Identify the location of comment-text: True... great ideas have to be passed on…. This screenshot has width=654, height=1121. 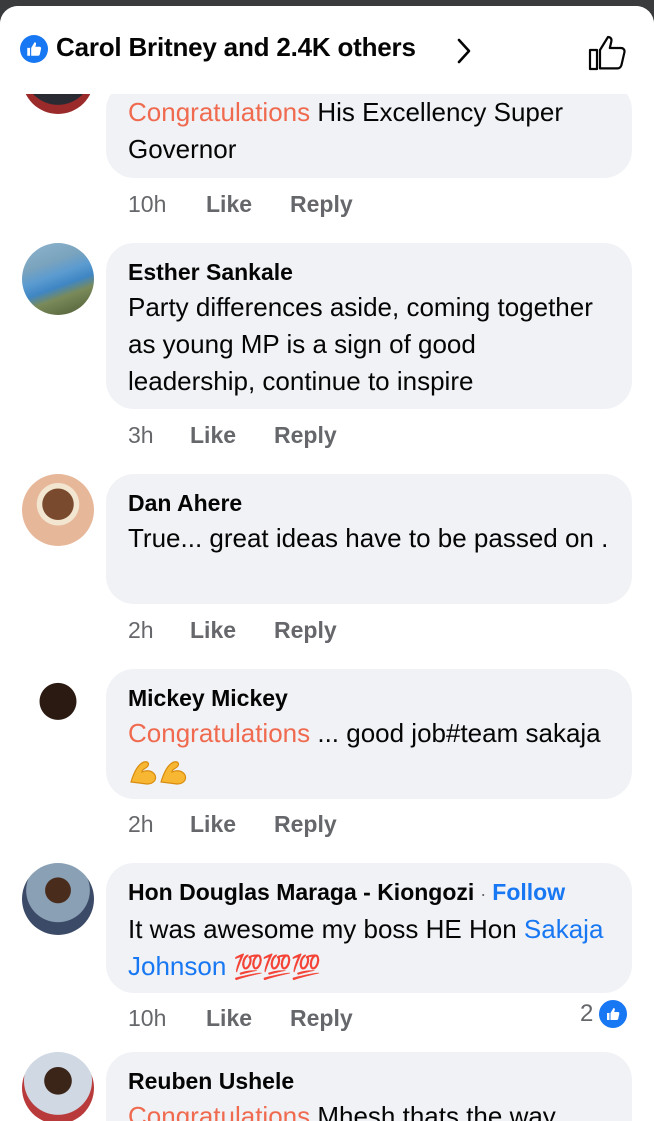
(368, 538).